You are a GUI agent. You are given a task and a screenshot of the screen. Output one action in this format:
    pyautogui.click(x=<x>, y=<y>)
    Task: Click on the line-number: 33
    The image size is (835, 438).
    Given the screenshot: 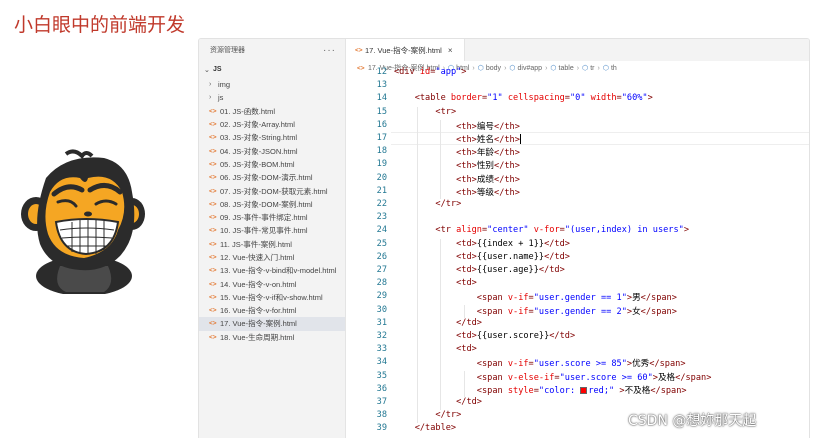 What is the action you would take?
    pyautogui.click(x=381, y=349)
    